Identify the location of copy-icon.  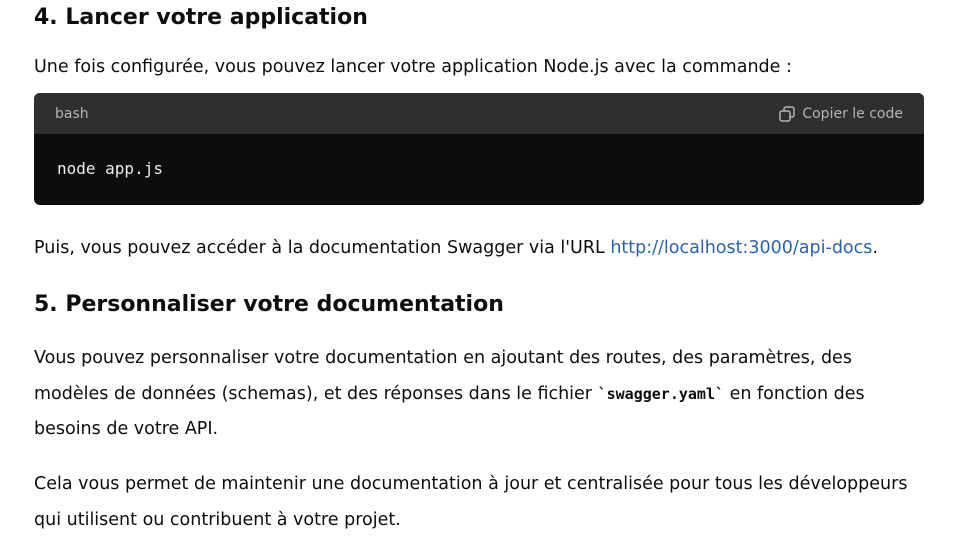
(787, 114).